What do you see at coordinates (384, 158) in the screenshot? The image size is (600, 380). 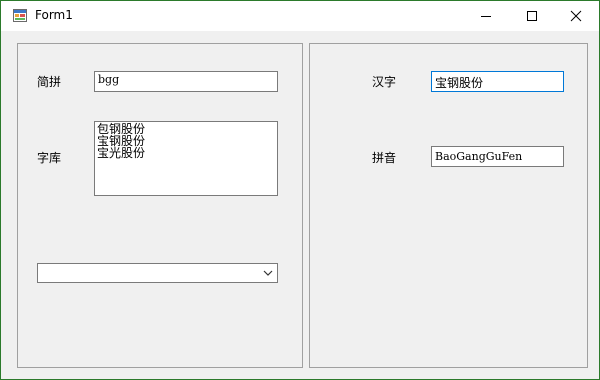 I see `pinyin-label: 拼音` at bounding box center [384, 158].